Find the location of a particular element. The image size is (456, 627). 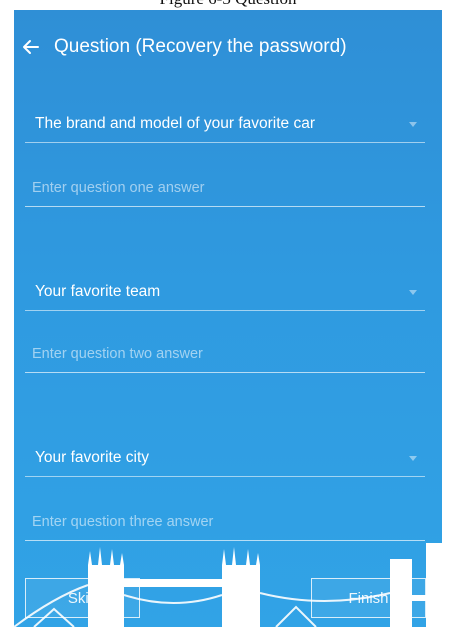

back-arrow-icon is located at coordinates (31, 47).